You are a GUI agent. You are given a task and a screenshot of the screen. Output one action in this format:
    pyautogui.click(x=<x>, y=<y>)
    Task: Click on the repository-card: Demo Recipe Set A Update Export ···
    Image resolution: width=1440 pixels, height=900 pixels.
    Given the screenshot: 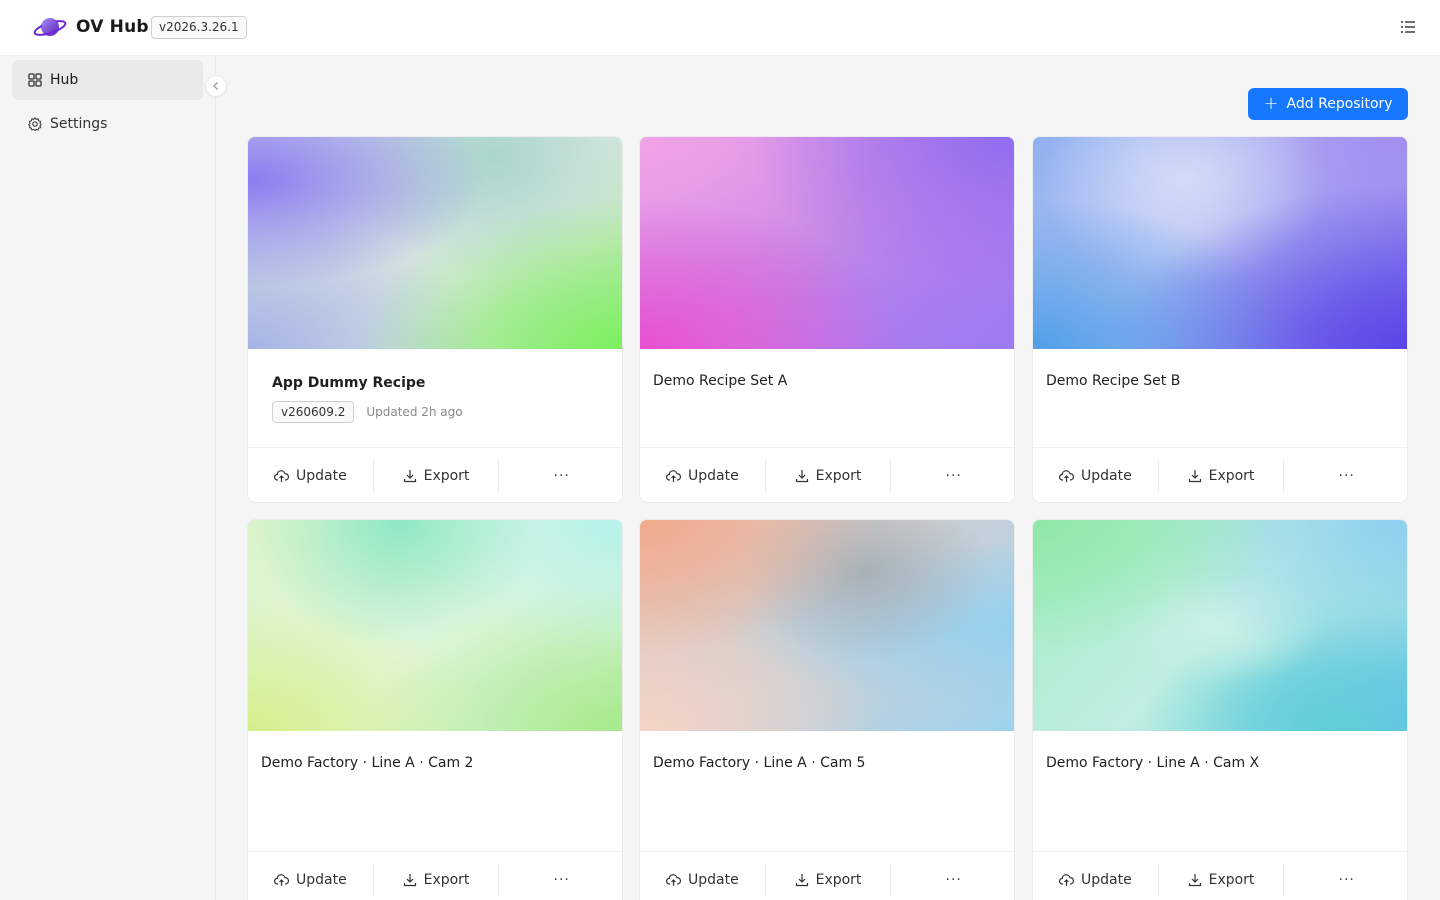 What is the action you would take?
    pyautogui.click(x=827, y=319)
    